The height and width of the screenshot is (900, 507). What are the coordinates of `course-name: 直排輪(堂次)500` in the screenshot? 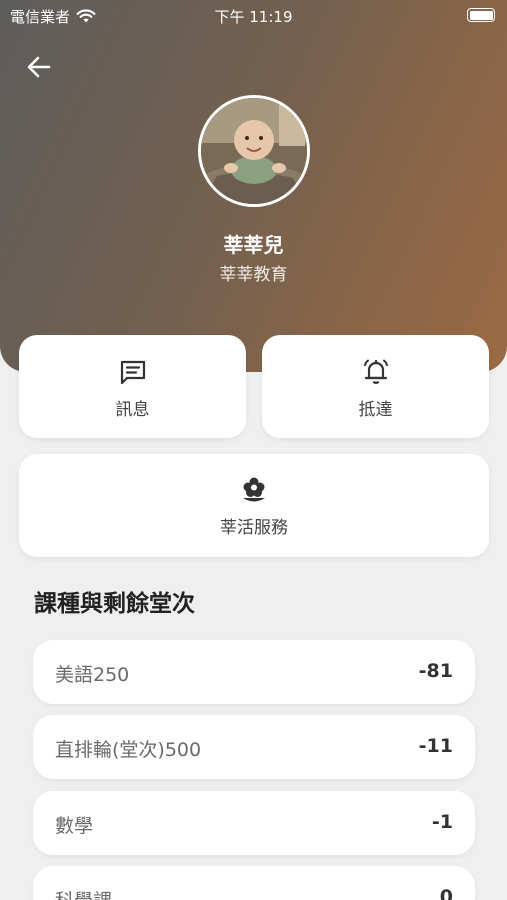 It's located at (128, 750).